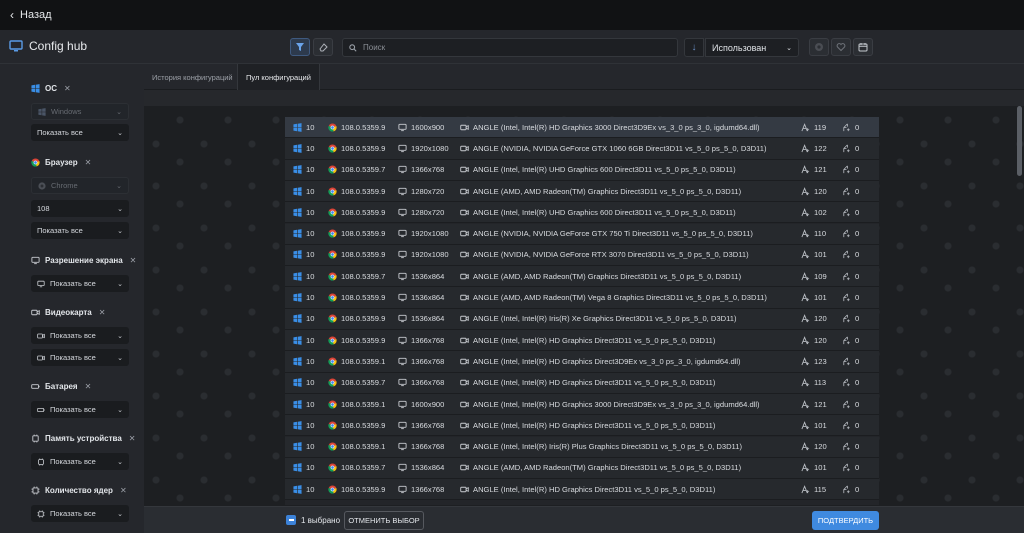 Image resolution: width=1024 pixels, height=533 pixels. I want to click on resolution-mode-select: Показать все ⌄, so click(80, 283).